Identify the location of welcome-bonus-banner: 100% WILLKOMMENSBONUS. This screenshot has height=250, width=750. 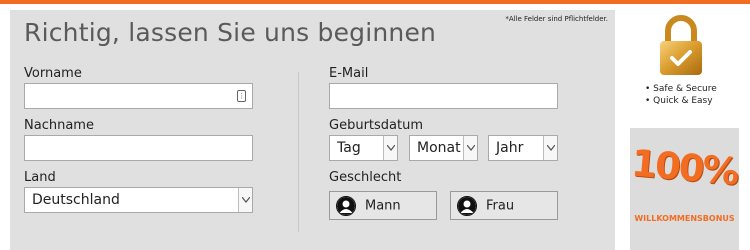
(684, 189).